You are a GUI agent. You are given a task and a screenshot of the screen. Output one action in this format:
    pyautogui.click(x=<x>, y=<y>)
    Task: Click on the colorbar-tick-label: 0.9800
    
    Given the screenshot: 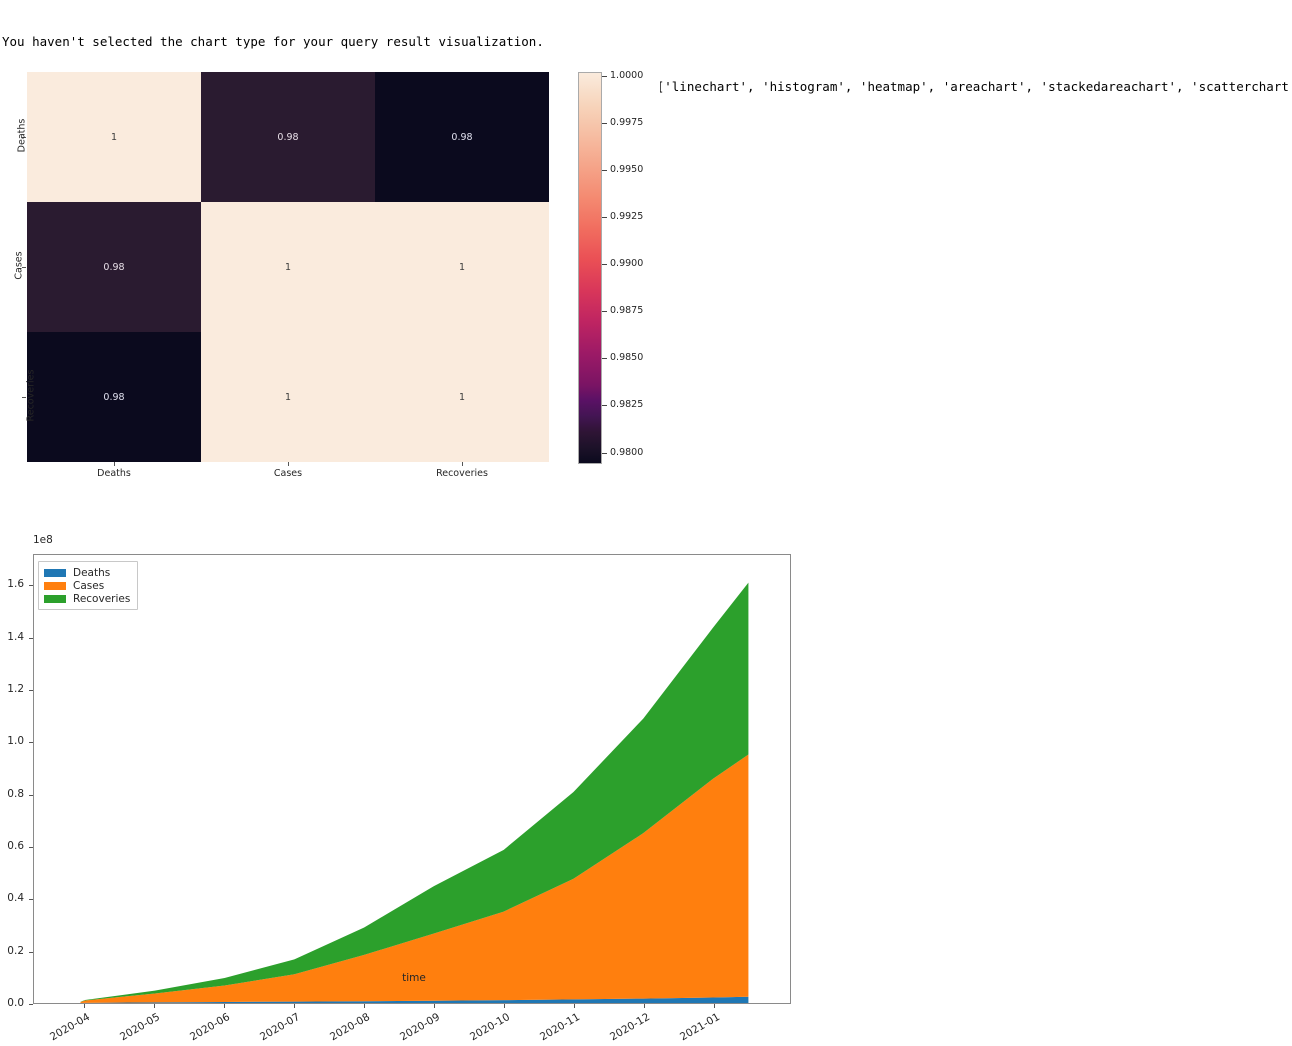 What is the action you would take?
    pyautogui.click(x=627, y=452)
    